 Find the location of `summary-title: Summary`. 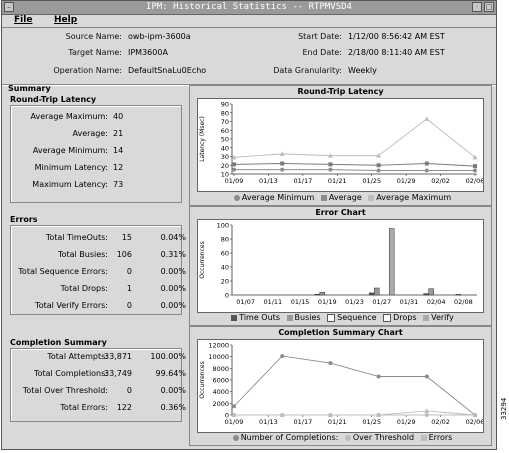

summary-title: Summary is located at coordinates (29, 88).